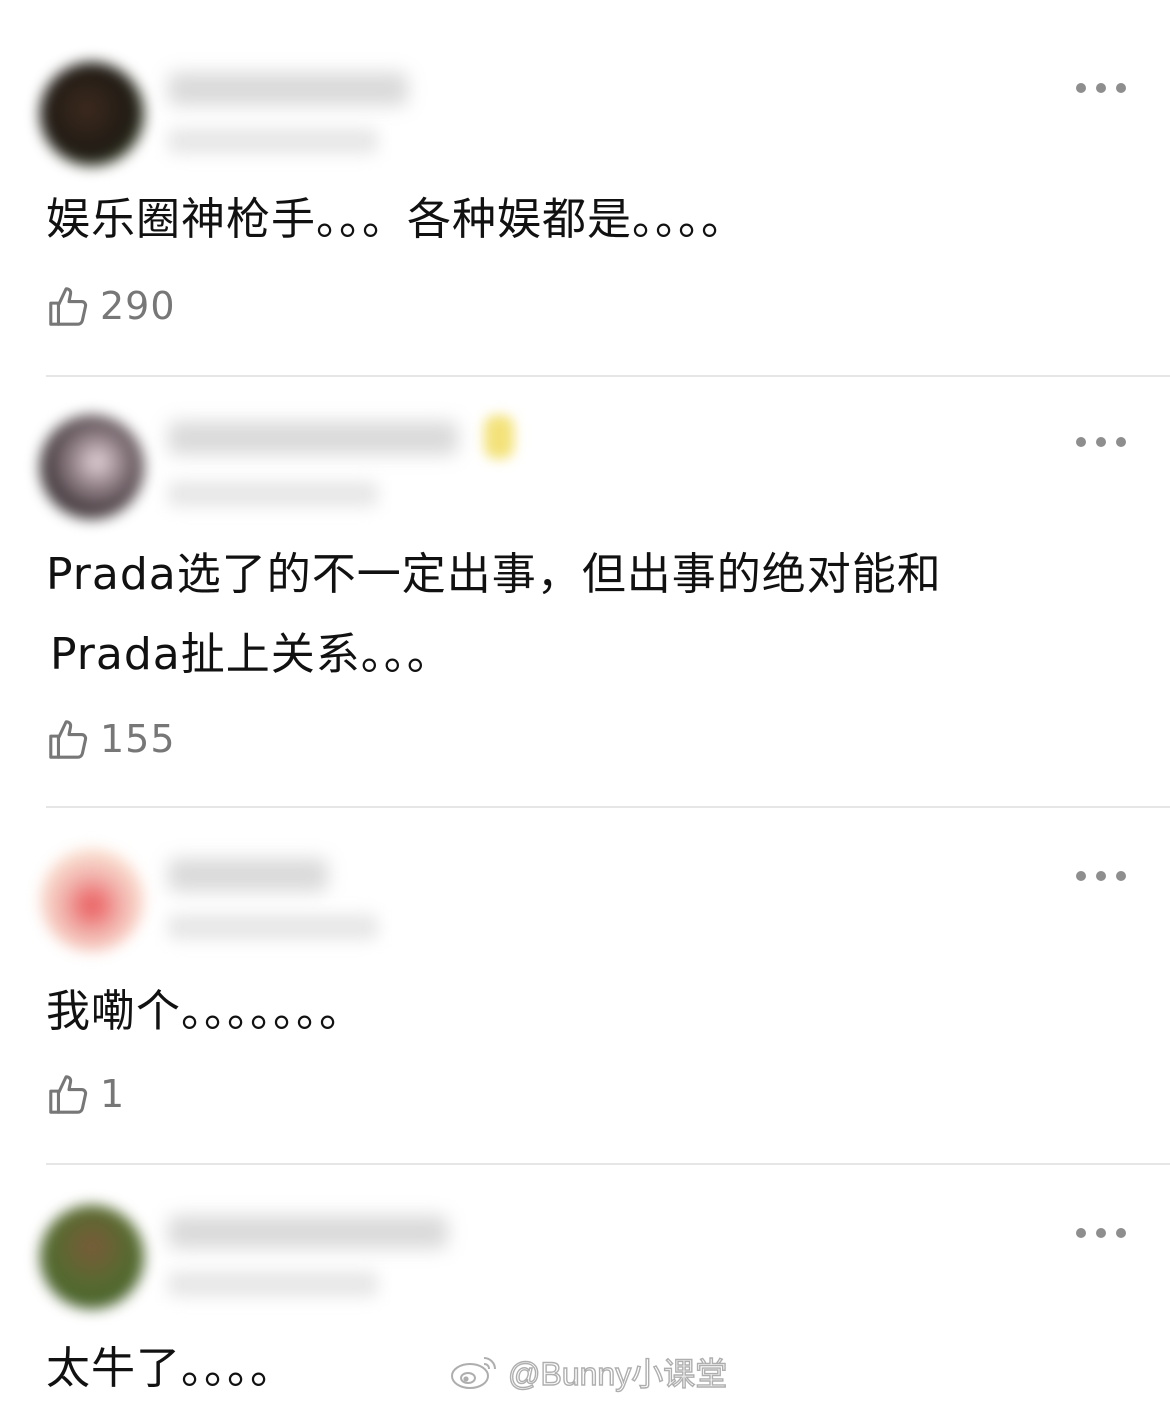  What do you see at coordinates (617, 1373) in the screenshot?
I see `watermark-text: @Bunny小课堂` at bounding box center [617, 1373].